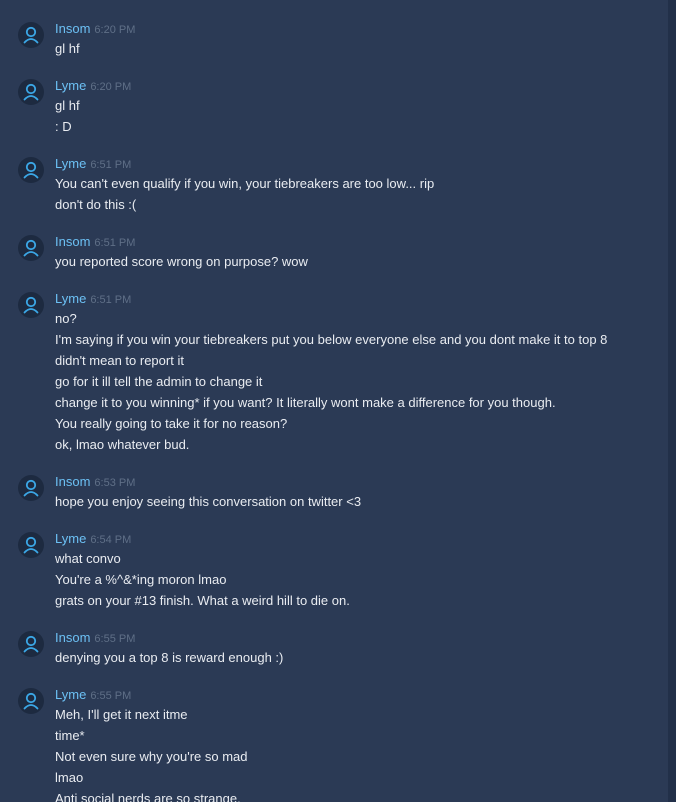 Image resolution: width=676 pixels, height=802 pixels. Describe the element at coordinates (63, 126) in the screenshot. I see `message-text: : D` at that location.